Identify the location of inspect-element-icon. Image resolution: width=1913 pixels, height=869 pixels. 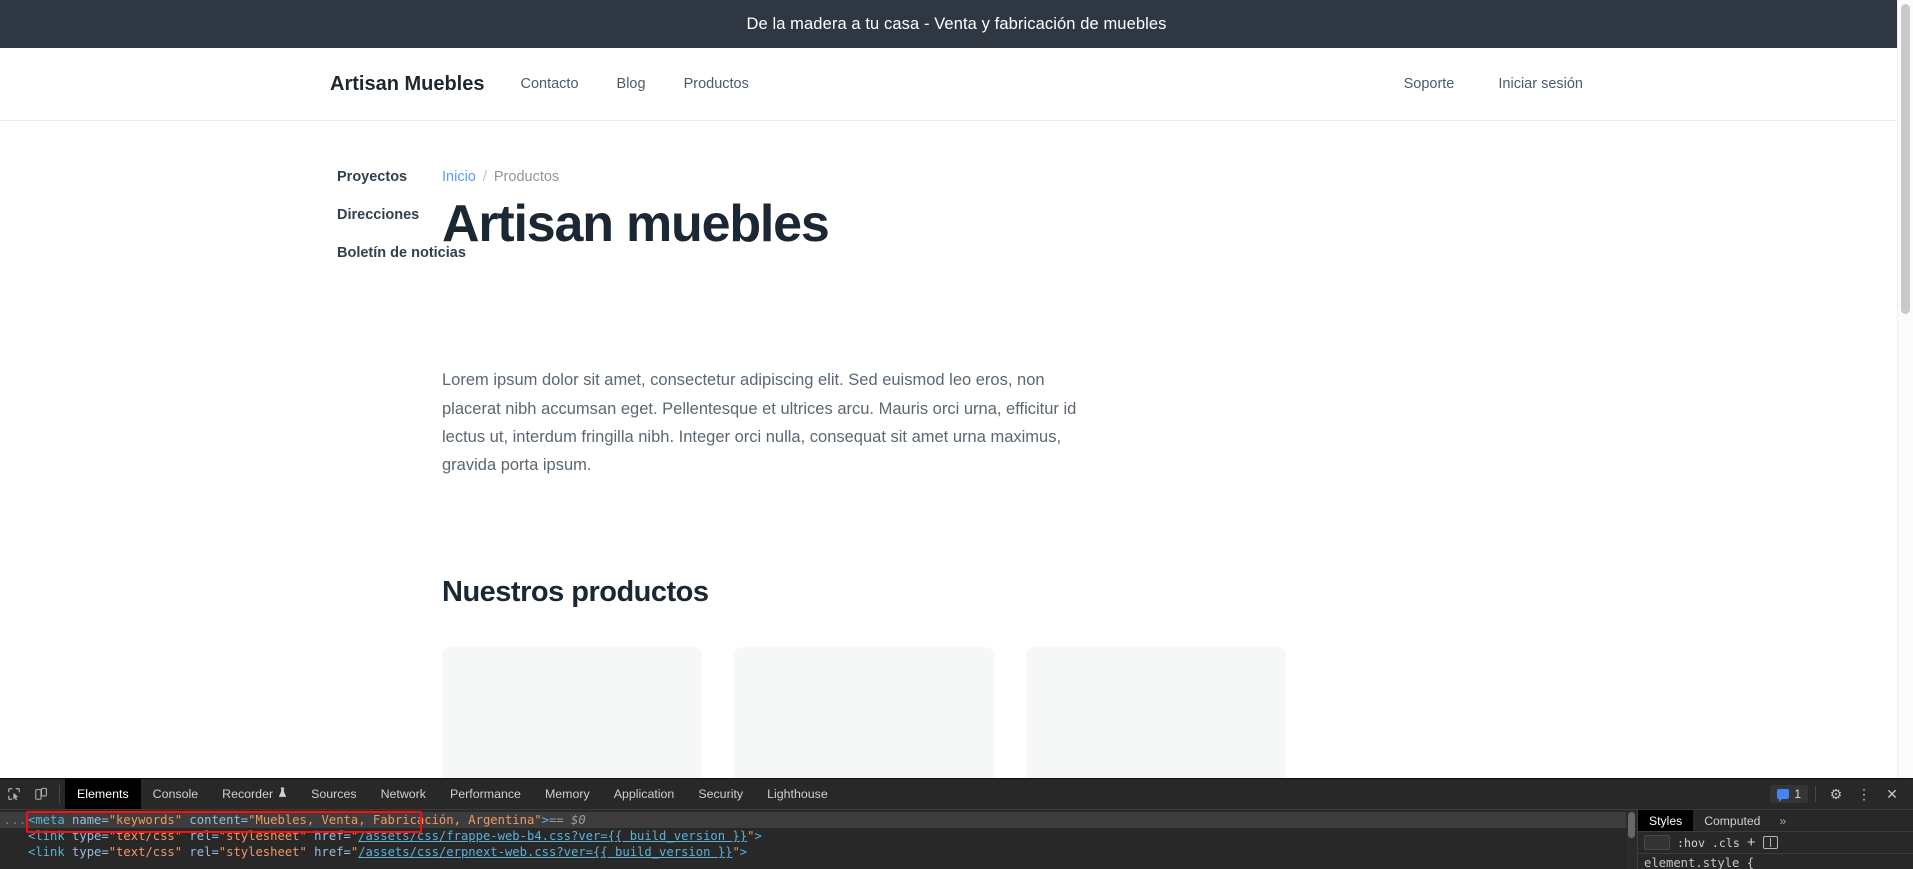
(13, 794).